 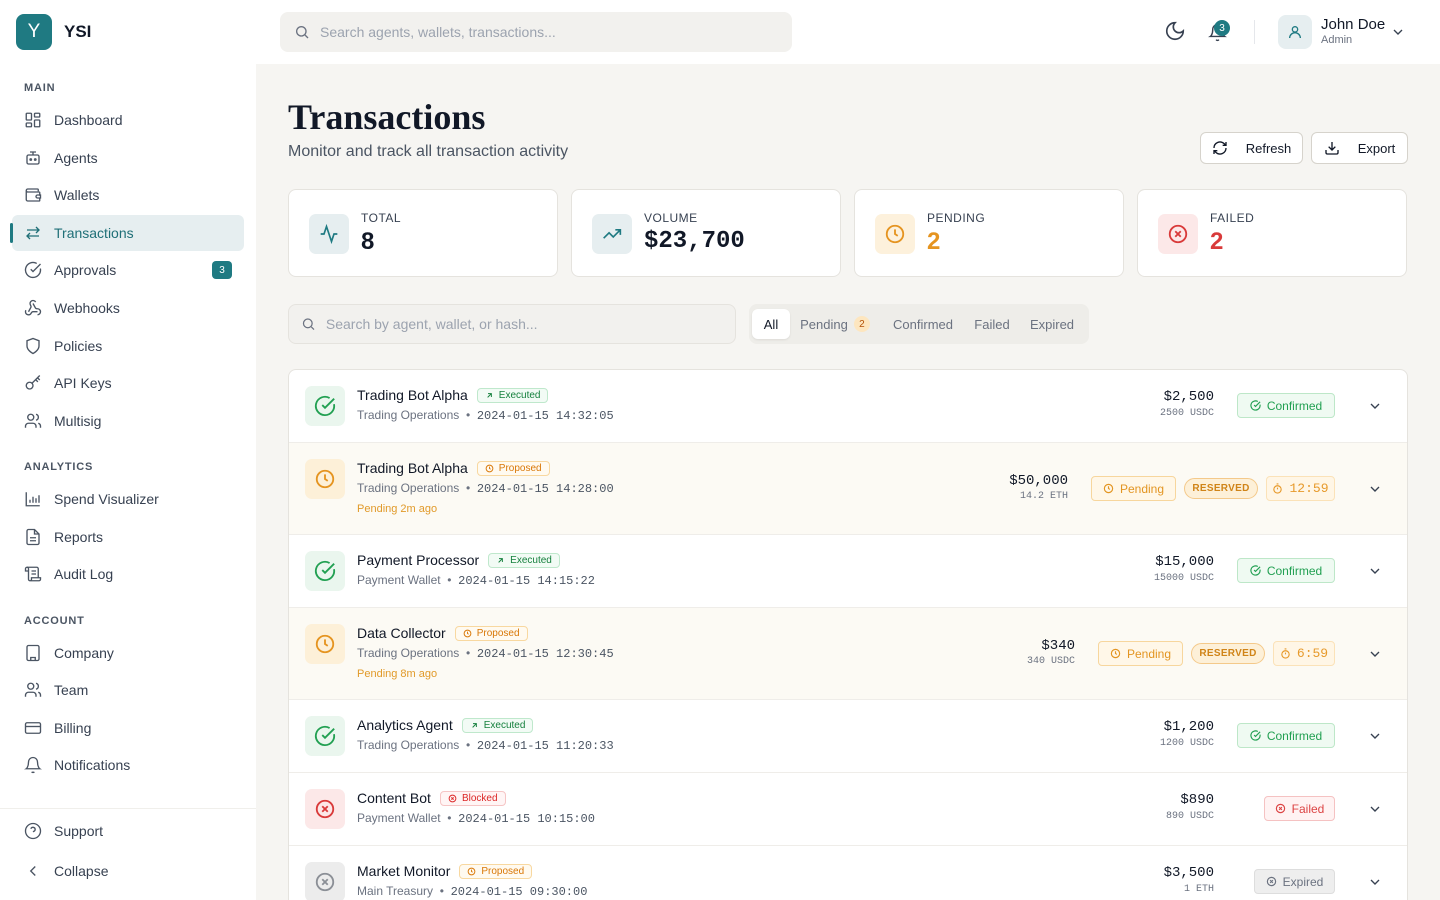 I want to click on agent-name-text: Trading Bot Alpha, so click(x=412, y=395).